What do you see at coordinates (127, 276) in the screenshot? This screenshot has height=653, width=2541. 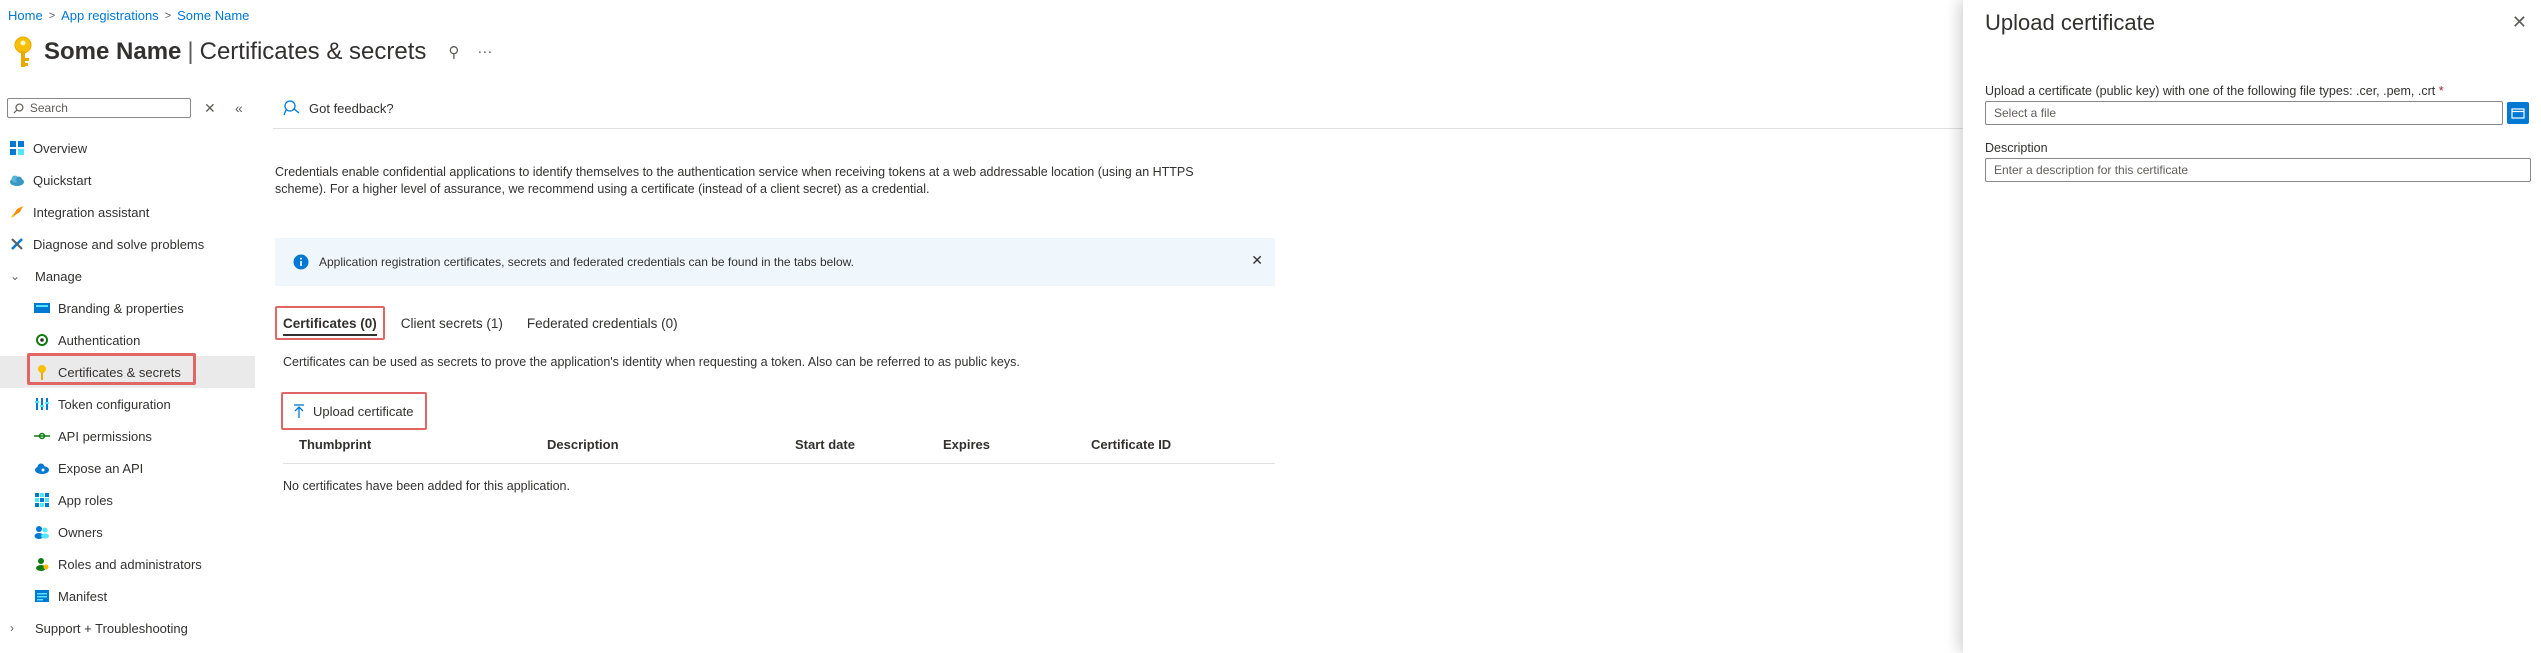 I see `sidebar-group-manage: ⌄ Manage` at bounding box center [127, 276].